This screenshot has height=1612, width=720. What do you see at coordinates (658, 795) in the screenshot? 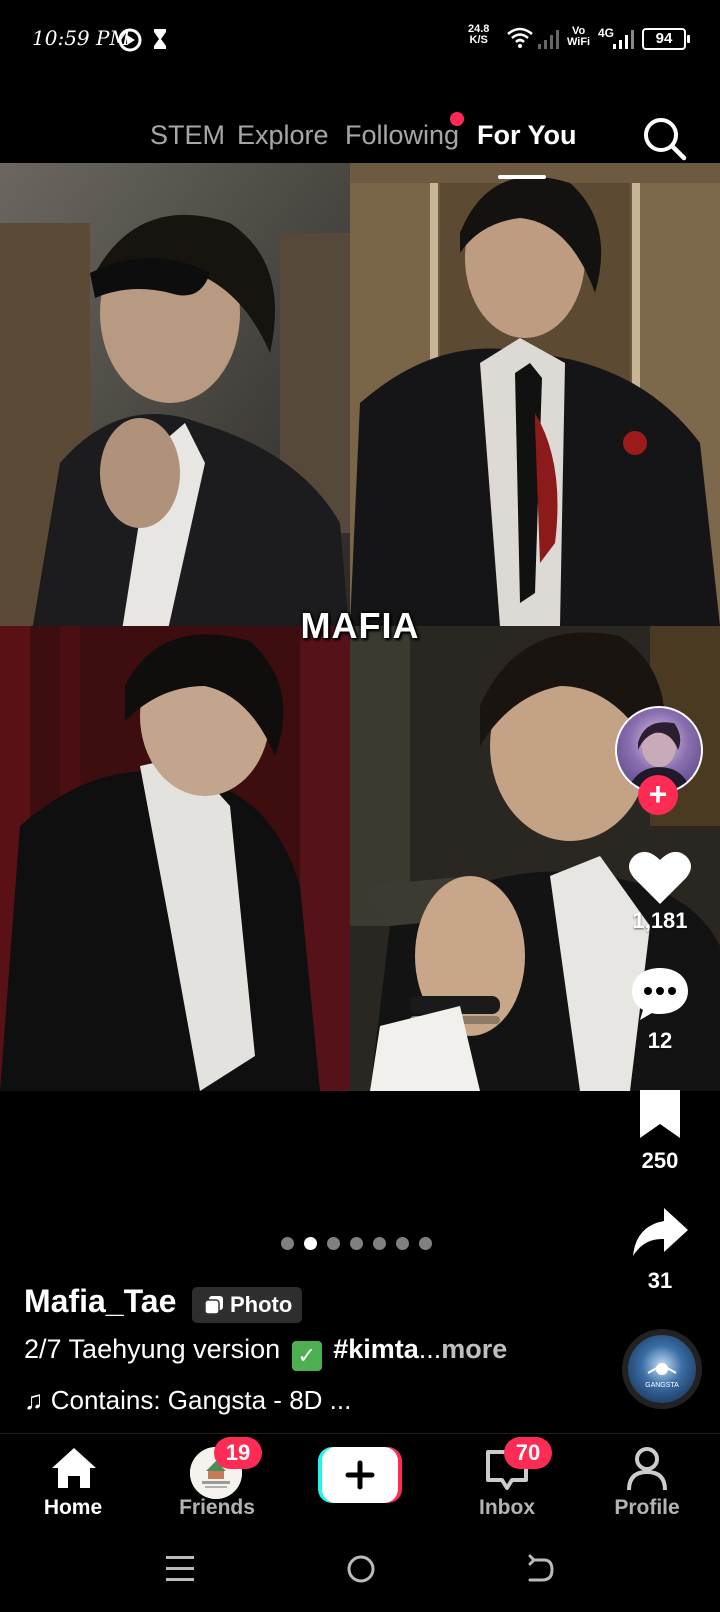
I see `follow-button: +` at bounding box center [658, 795].